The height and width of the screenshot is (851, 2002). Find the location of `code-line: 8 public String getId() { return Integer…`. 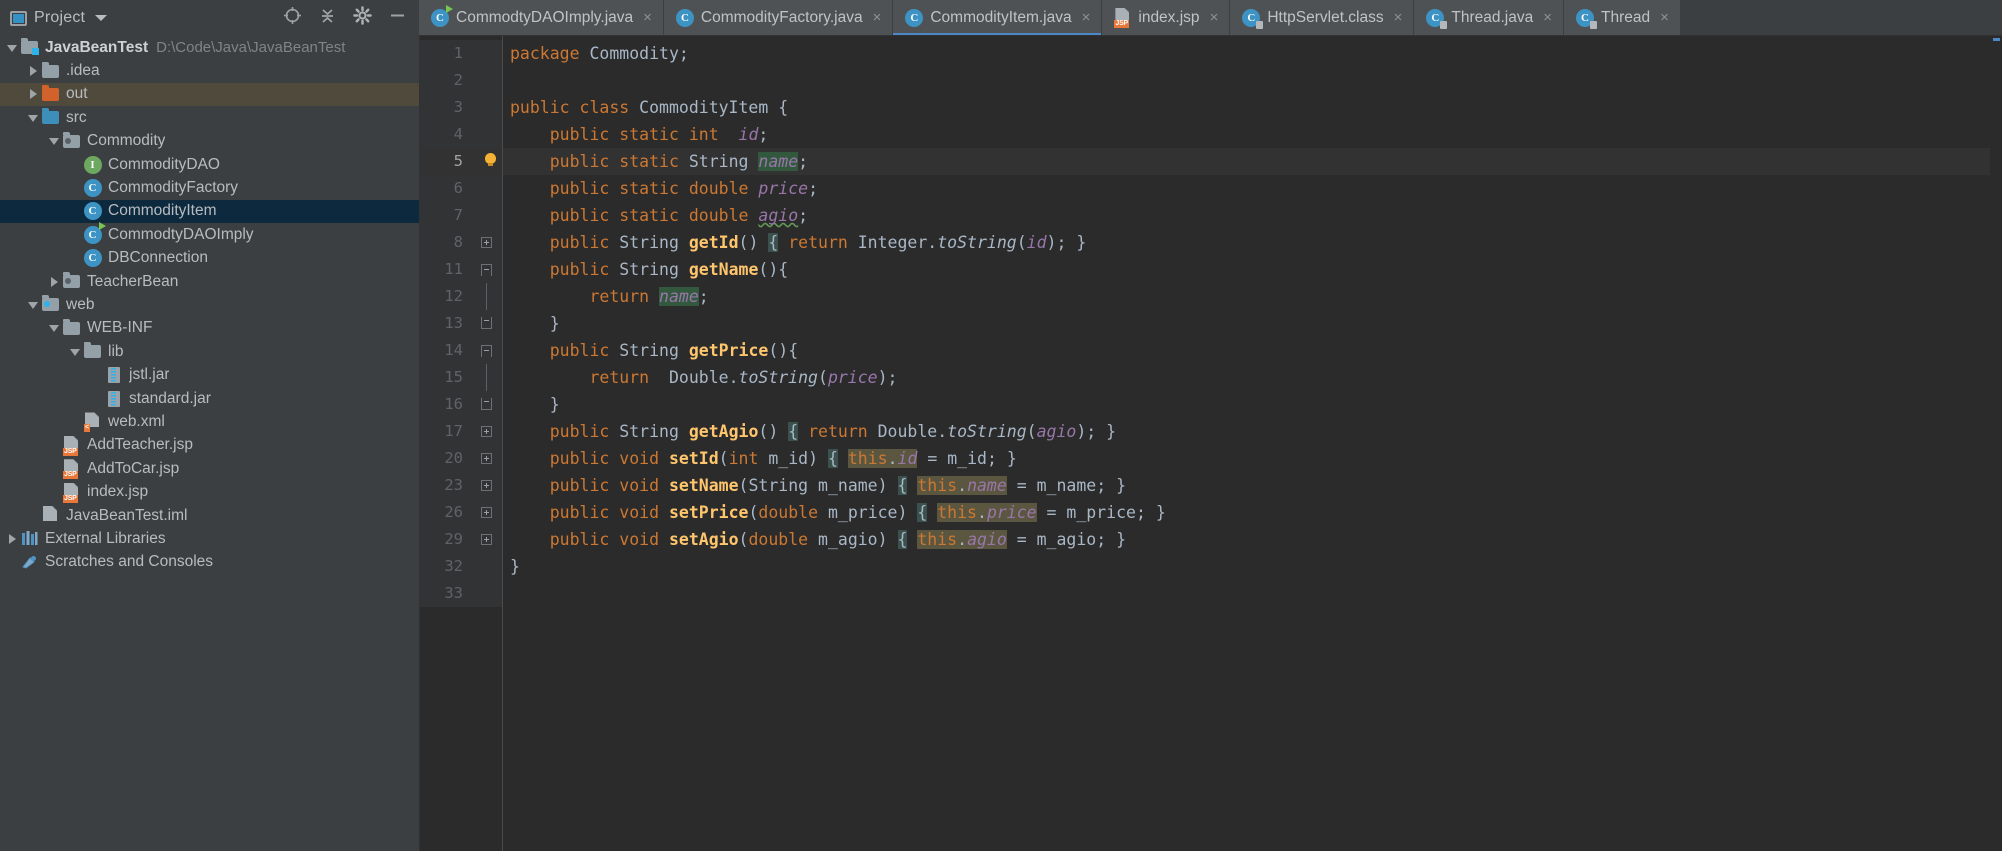

code-line: 8 public String getId() { return Integer… is located at coordinates (1211, 242).